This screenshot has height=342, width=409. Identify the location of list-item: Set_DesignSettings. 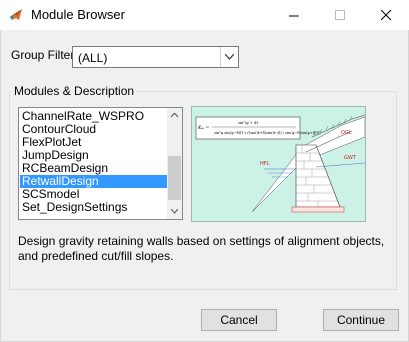
(94, 207).